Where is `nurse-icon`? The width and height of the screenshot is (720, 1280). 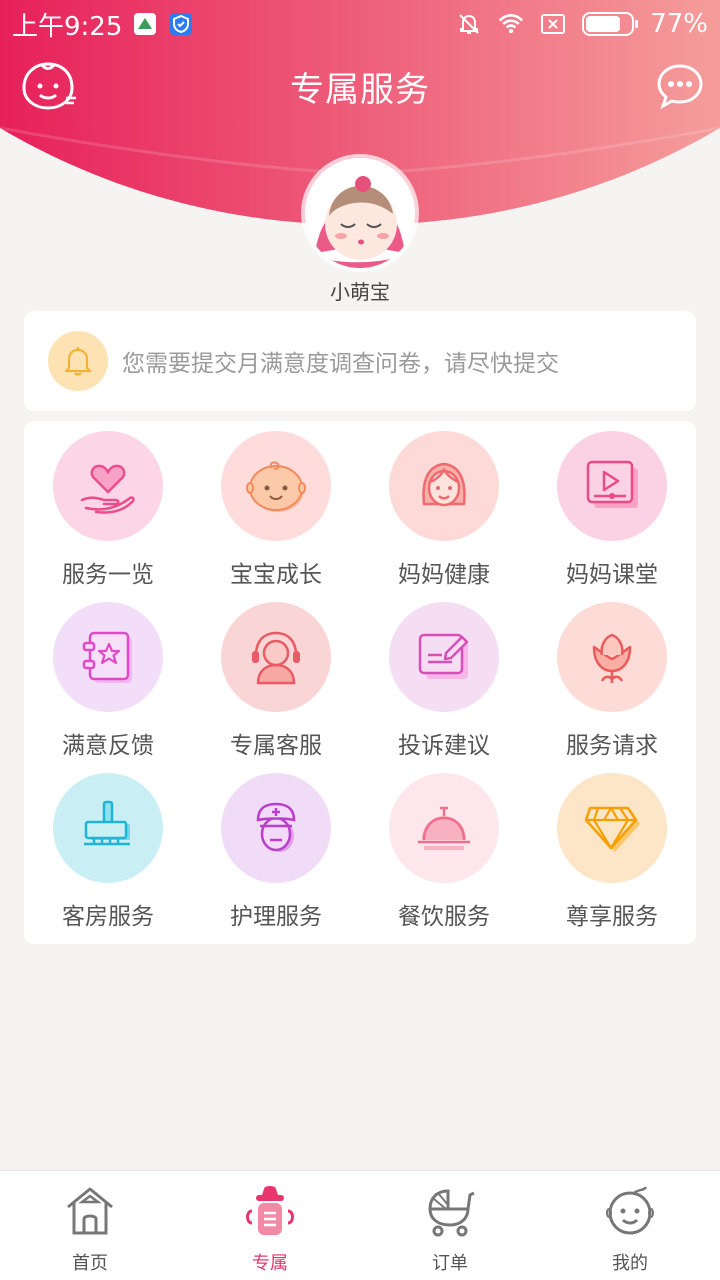 nurse-icon is located at coordinates (276, 828).